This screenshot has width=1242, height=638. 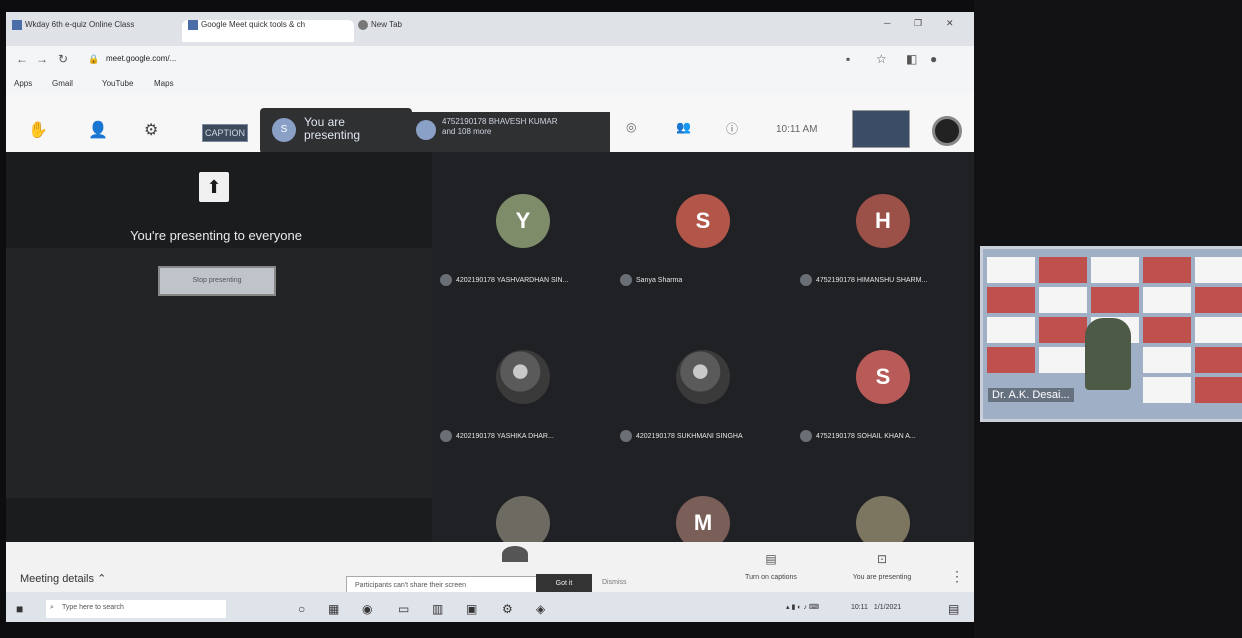 What do you see at coordinates (515, 554) in the screenshot?
I see `raise-hand-icon` at bounding box center [515, 554].